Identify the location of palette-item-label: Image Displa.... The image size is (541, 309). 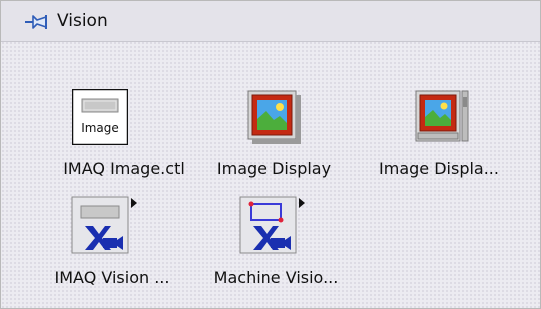
(439, 168).